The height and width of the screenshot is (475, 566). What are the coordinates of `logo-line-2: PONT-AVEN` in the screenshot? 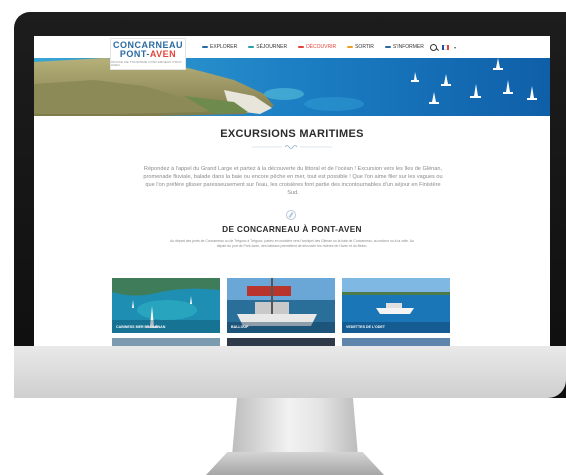 It's located at (148, 54).